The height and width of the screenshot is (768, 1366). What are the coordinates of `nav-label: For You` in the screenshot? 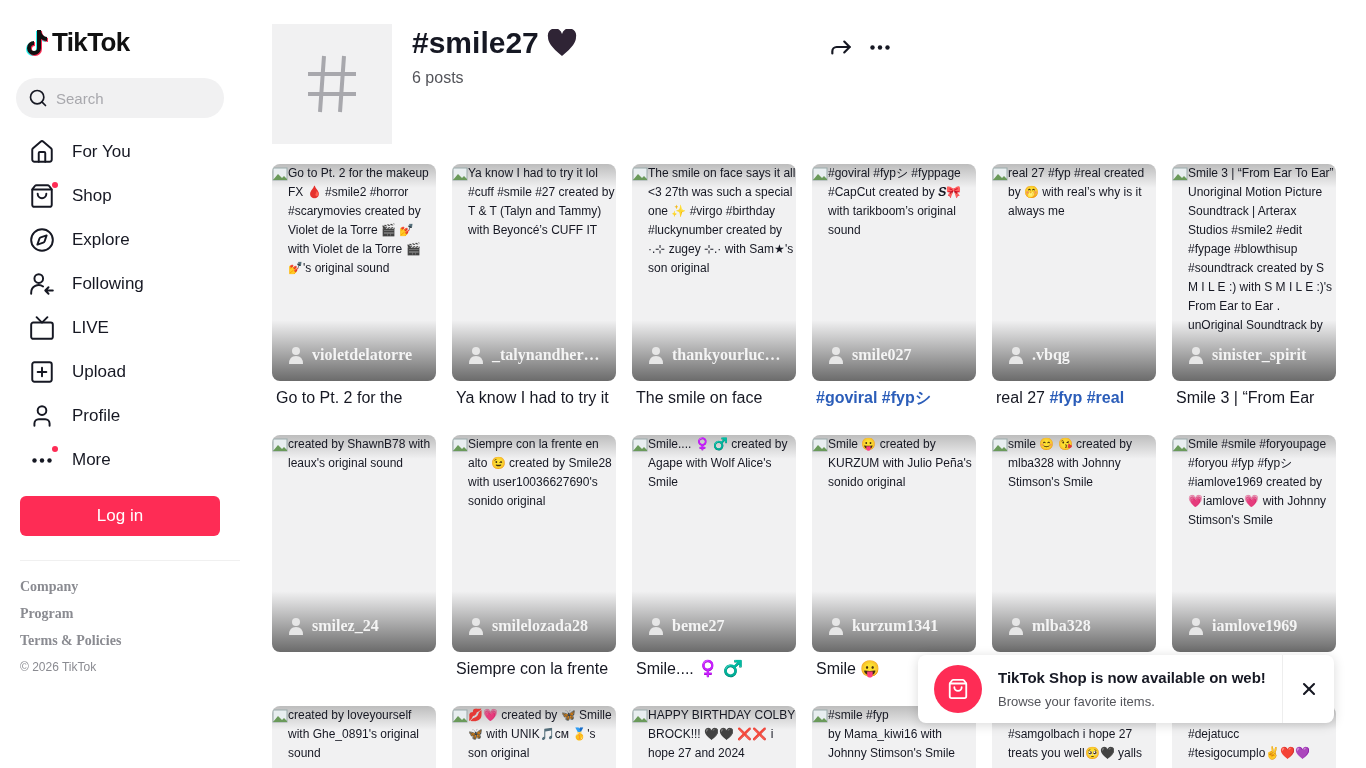 It's located at (101, 152).